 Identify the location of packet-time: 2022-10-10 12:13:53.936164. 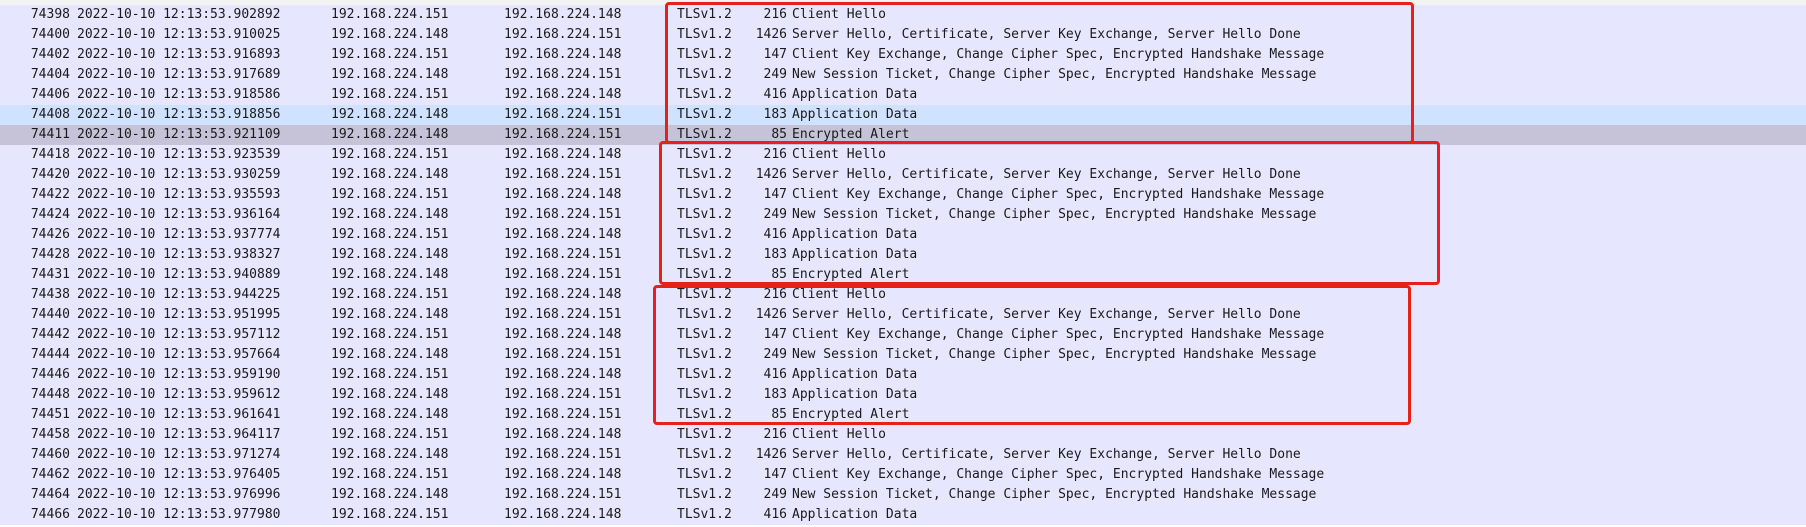
(179, 214).